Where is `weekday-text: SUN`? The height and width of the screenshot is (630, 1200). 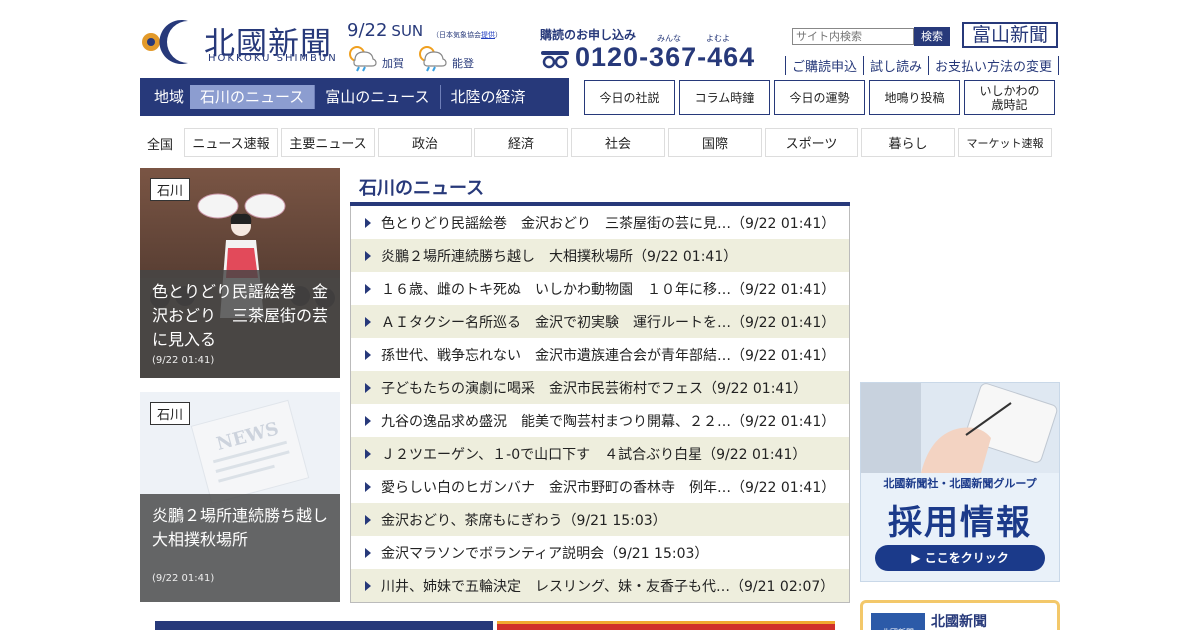 weekday-text: SUN is located at coordinates (407, 31).